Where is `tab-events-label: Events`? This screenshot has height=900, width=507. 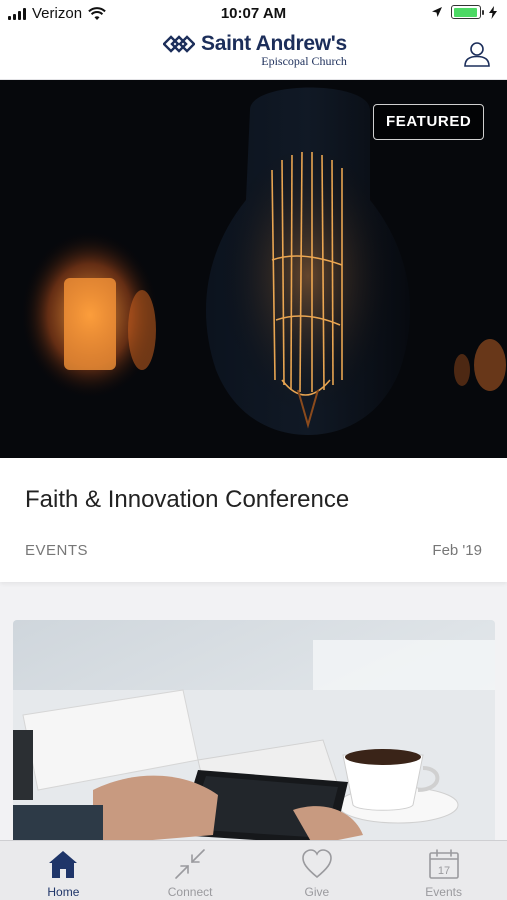
tab-events-label: Events is located at coordinates (443, 892).